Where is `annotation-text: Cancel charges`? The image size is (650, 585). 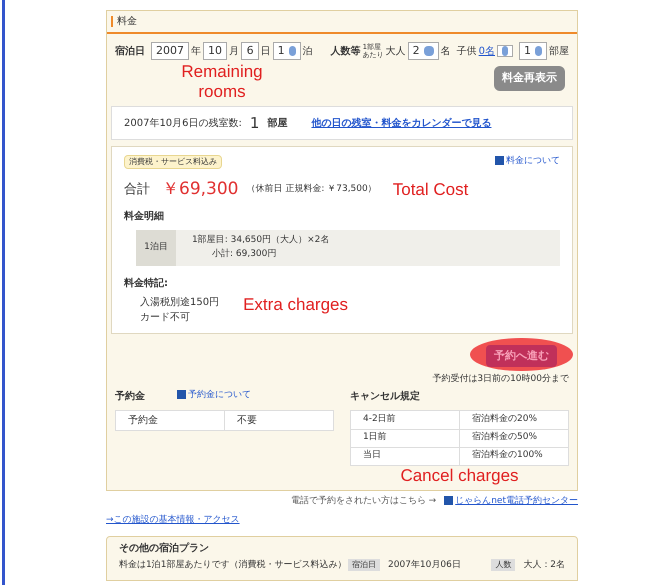
annotation-text: Cancel charges is located at coordinates (459, 476).